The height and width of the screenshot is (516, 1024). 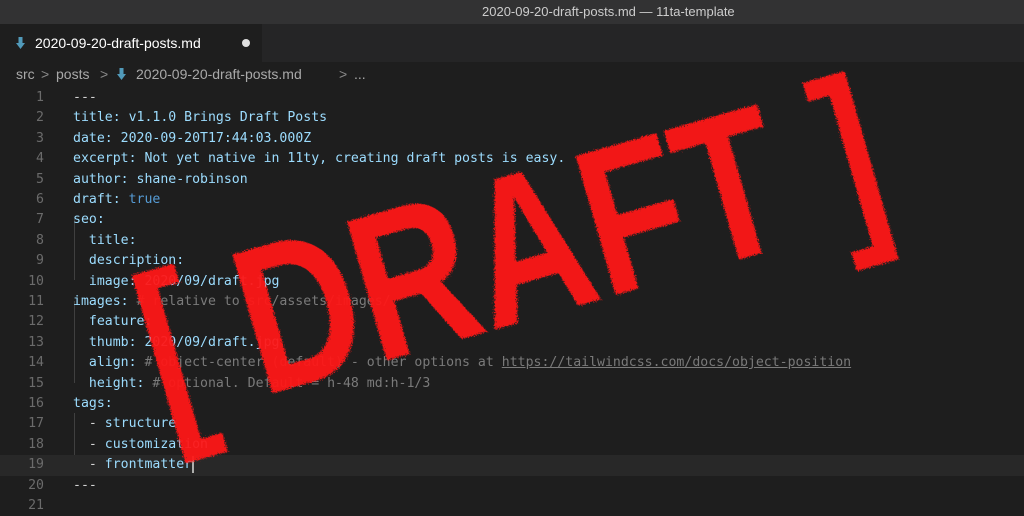 What do you see at coordinates (134, 465) in the screenshot?
I see `line-content: - frontmatter` at bounding box center [134, 465].